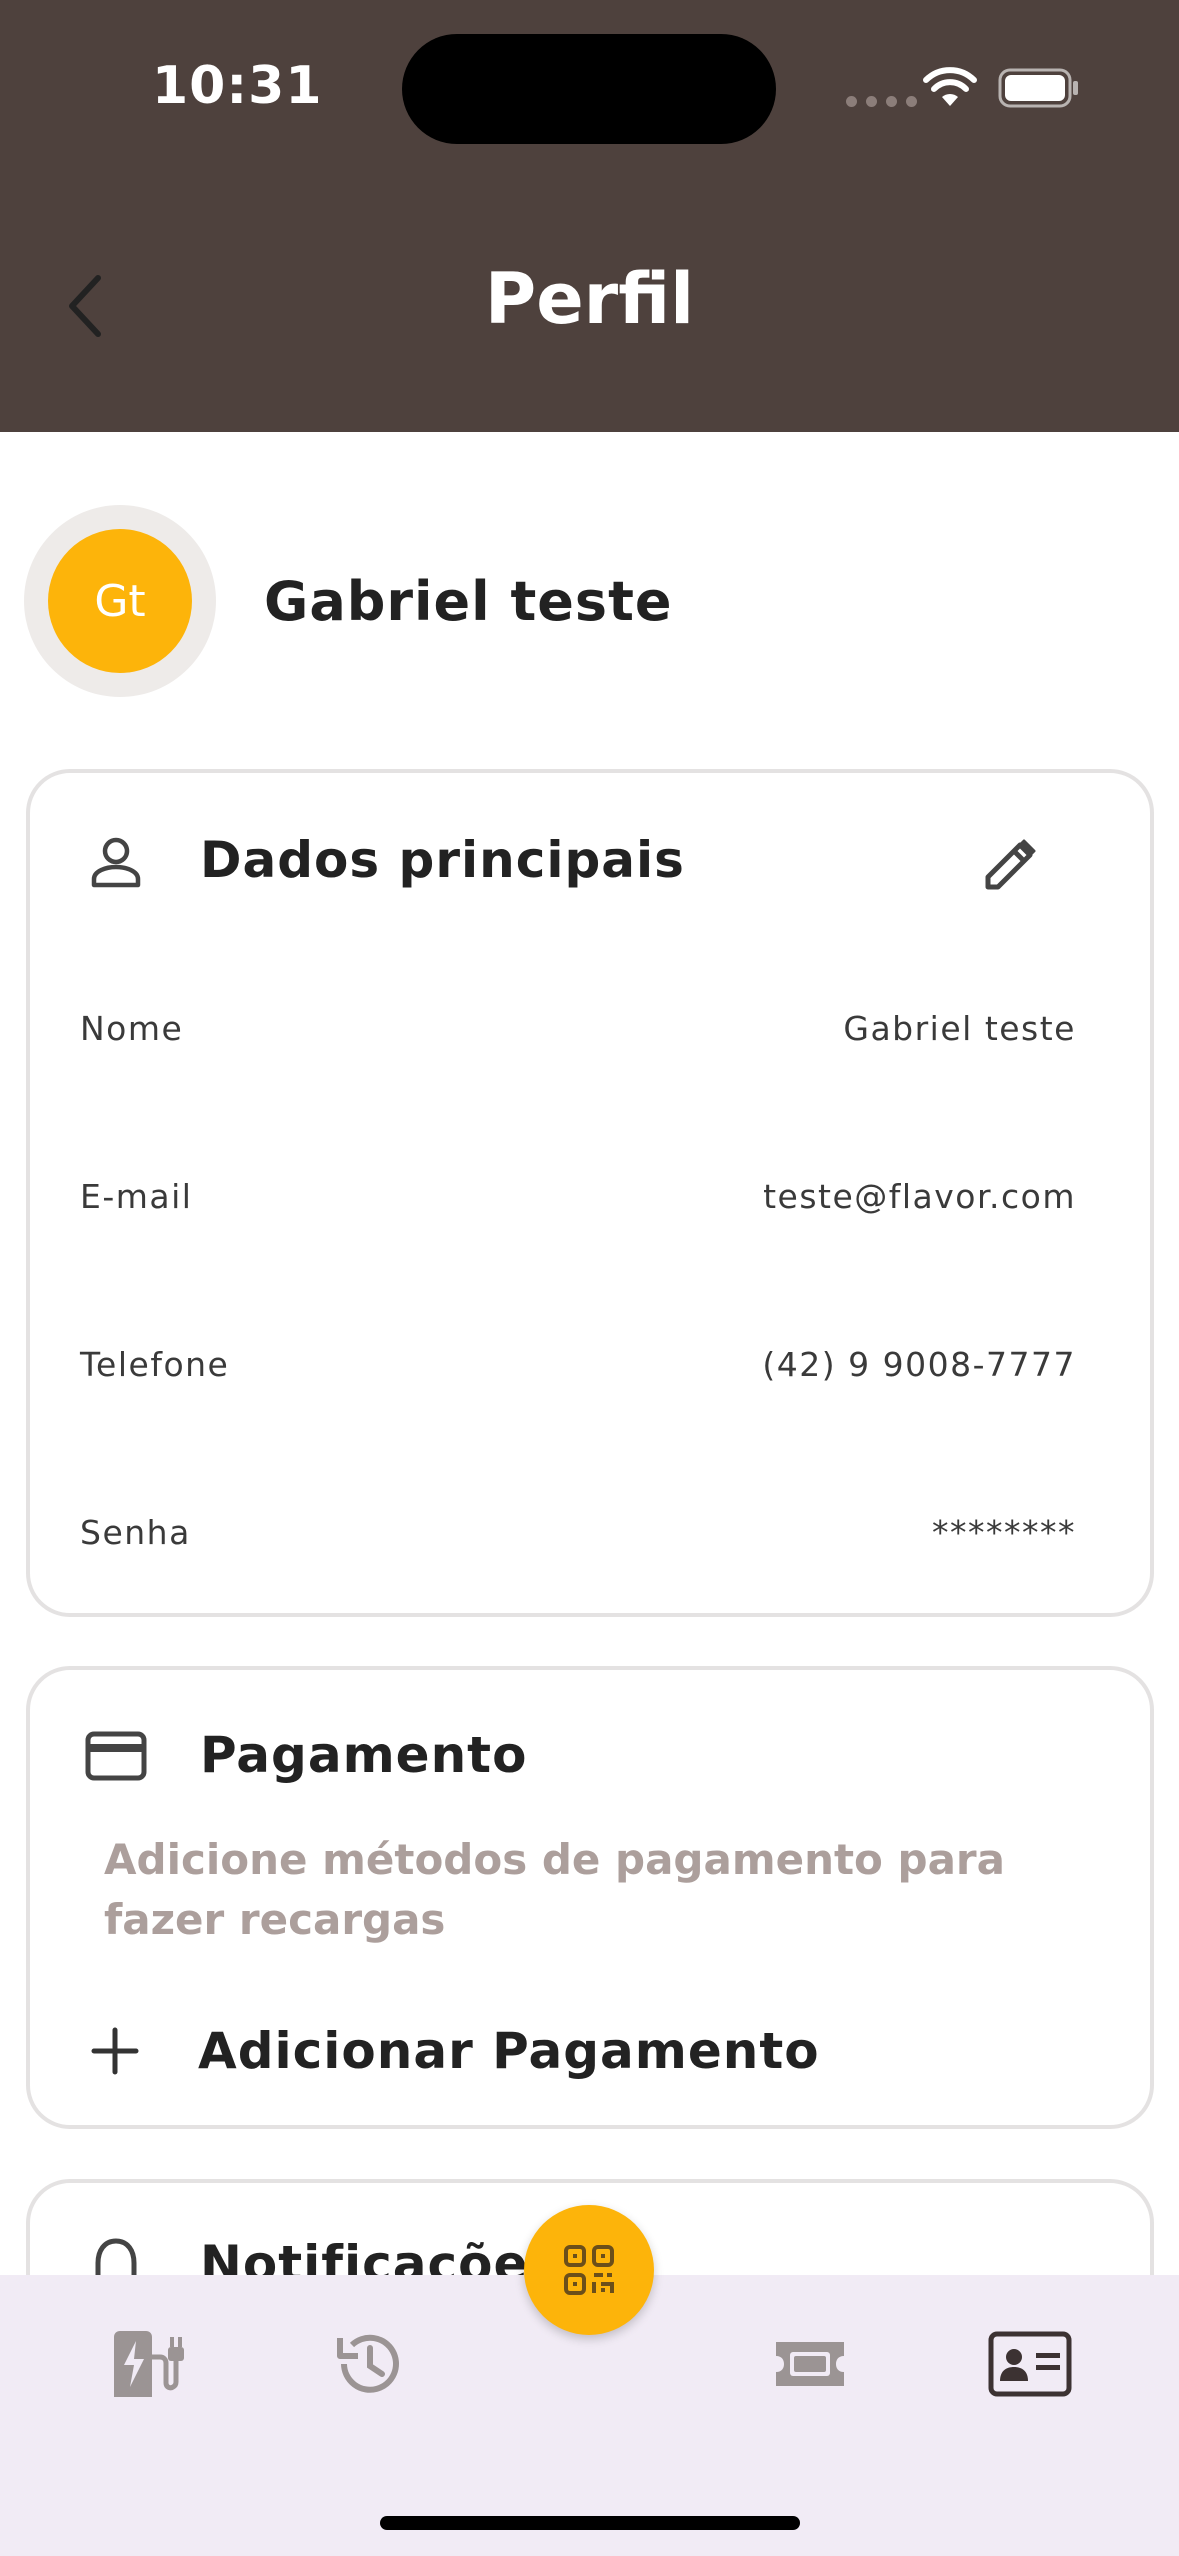 Image resolution: width=1179 pixels, height=2556 pixels. What do you see at coordinates (364, 1755) in the screenshot?
I see `payment-title: Pagamento` at bounding box center [364, 1755].